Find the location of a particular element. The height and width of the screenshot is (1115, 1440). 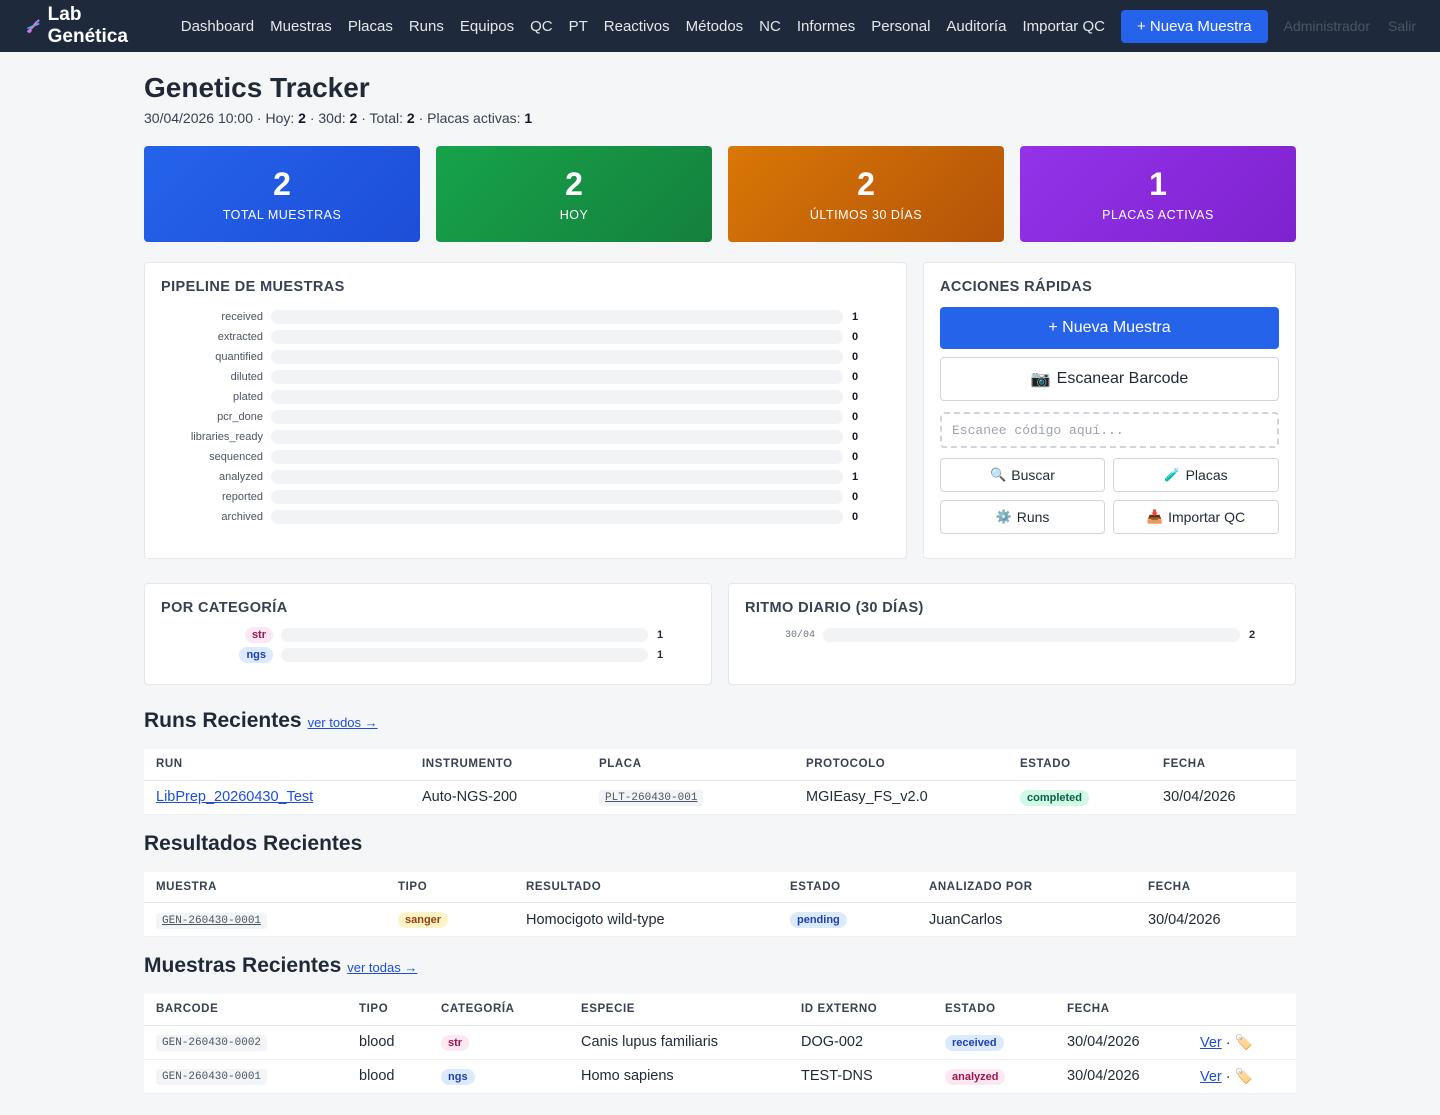

col-header: Categoría is located at coordinates (499, 1010).